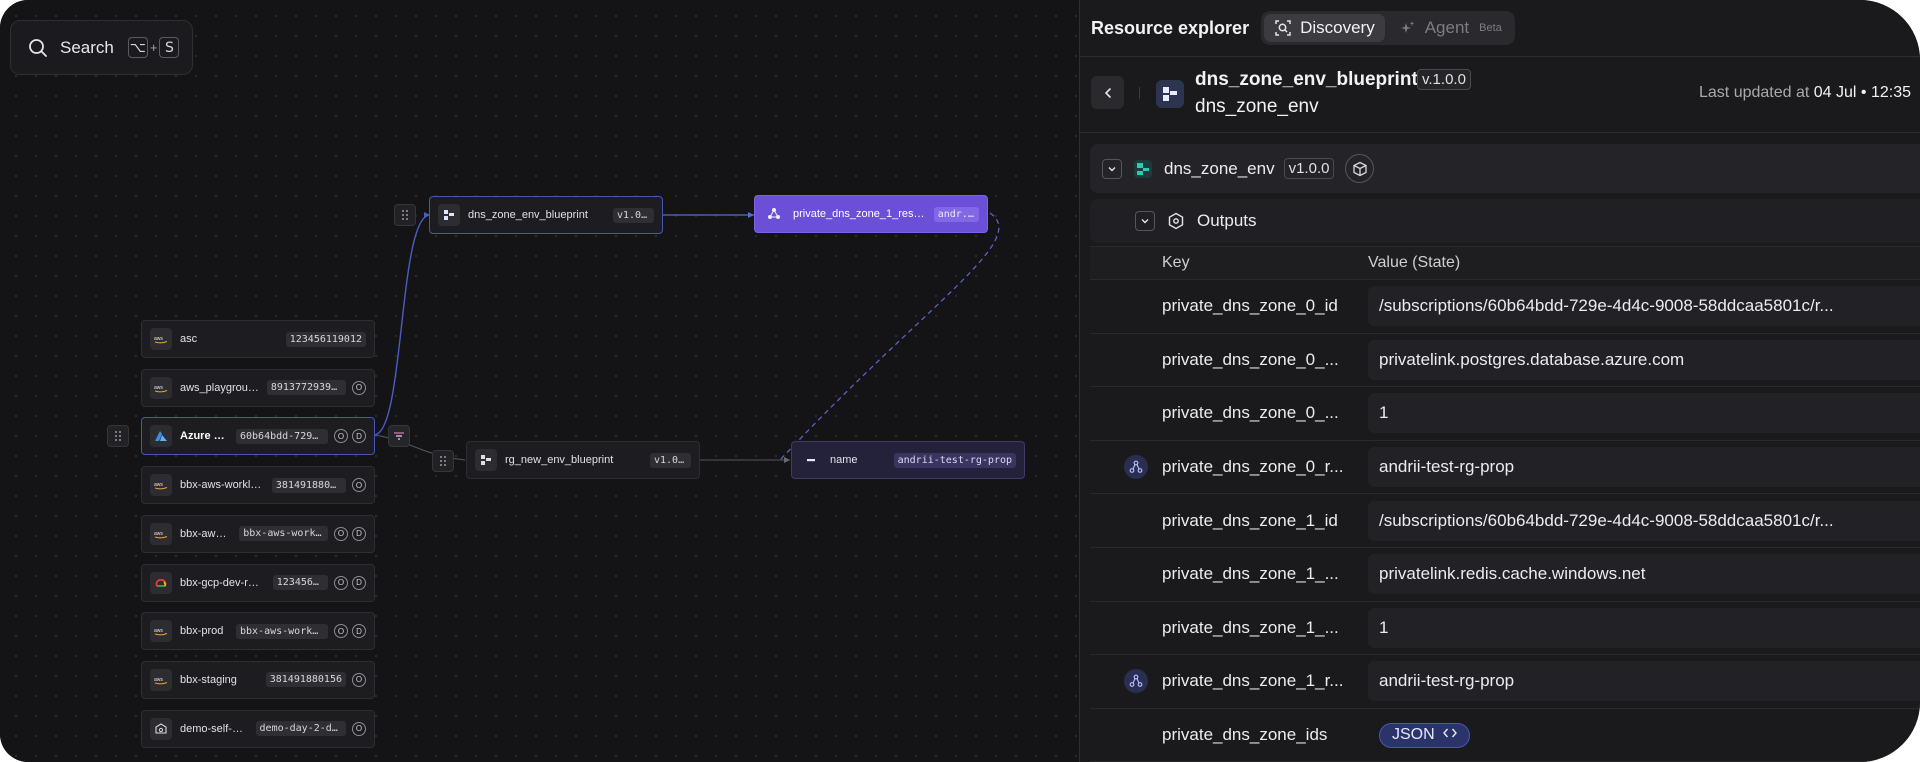  I want to click on blueprint-icon, so click(449, 215).